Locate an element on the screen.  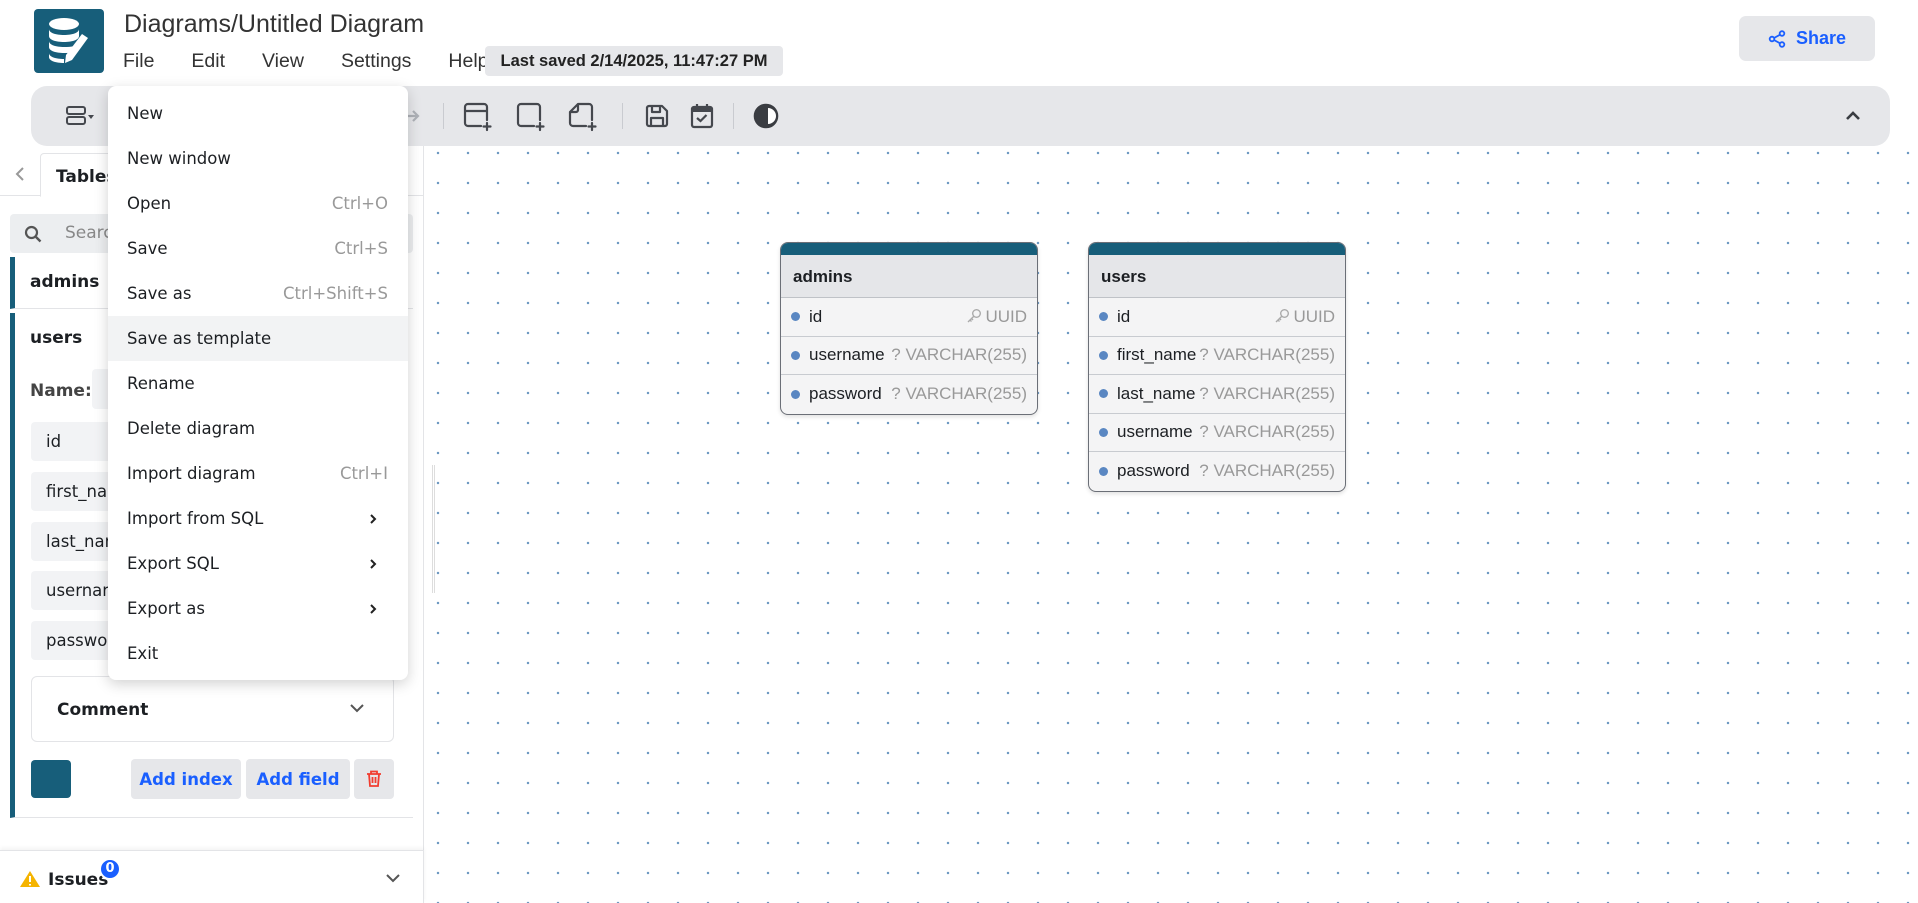
comment-collapse: Comment is located at coordinates (212, 709).